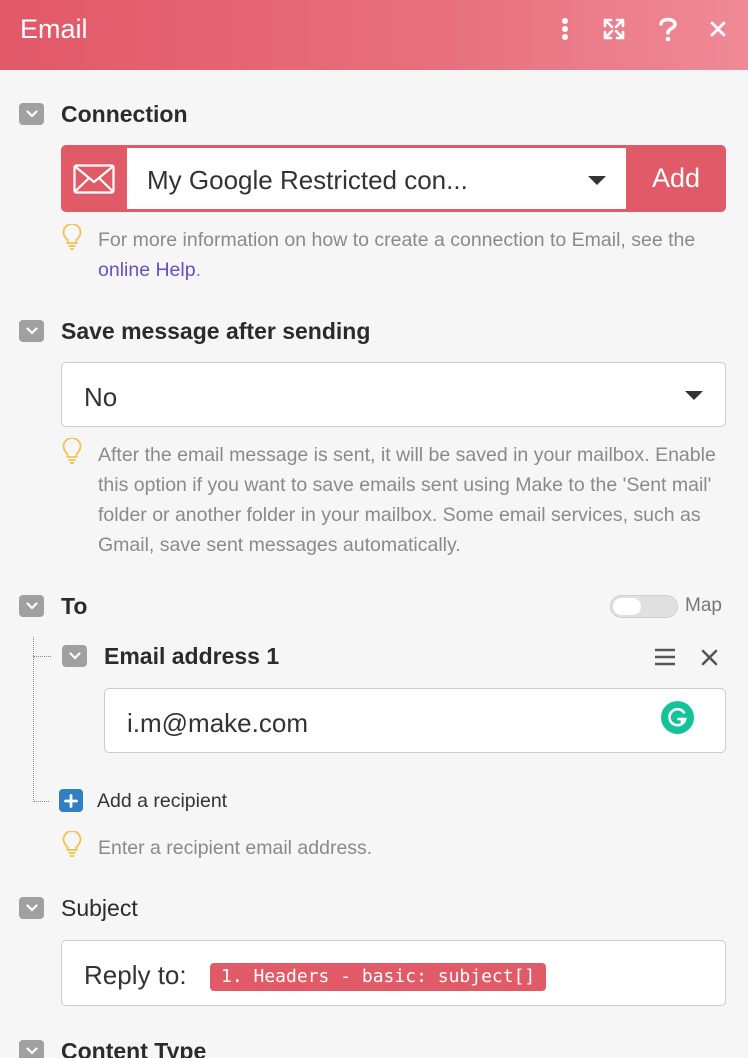 The height and width of the screenshot is (1058, 748). I want to click on collapse-email-address-button, so click(74, 656).